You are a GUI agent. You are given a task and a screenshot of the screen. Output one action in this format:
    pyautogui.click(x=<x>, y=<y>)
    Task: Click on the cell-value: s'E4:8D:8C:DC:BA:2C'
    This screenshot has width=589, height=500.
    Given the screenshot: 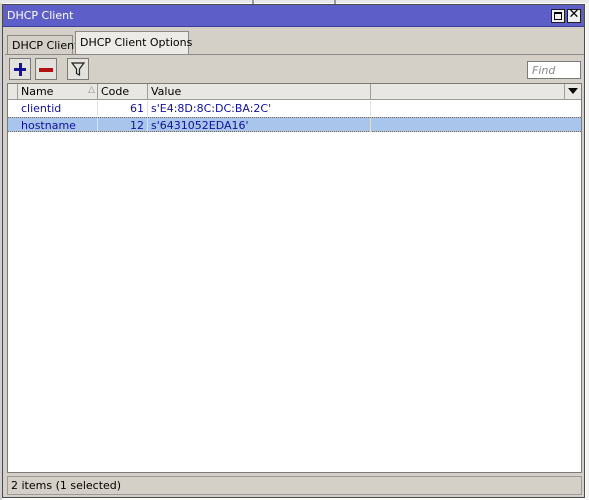 What is the action you would take?
    pyautogui.click(x=259, y=108)
    